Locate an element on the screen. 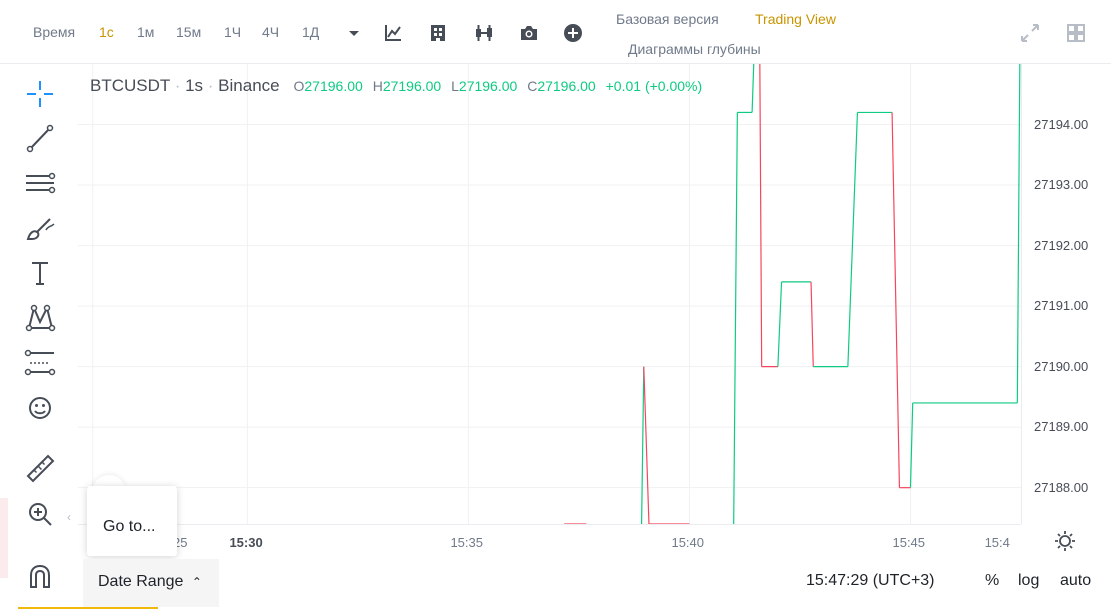 This screenshot has height=616, width=1111. legend-interval: 1s is located at coordinates (194, 85).